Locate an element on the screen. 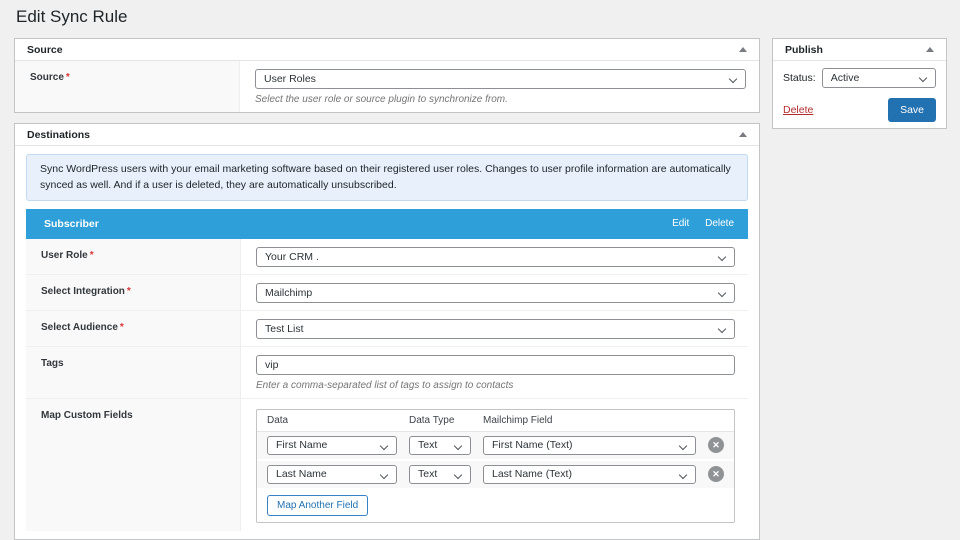 The width and height of the screenshot is (960, 540). user-role-select-value: Your CRM . is located at coordinates (292, 256).